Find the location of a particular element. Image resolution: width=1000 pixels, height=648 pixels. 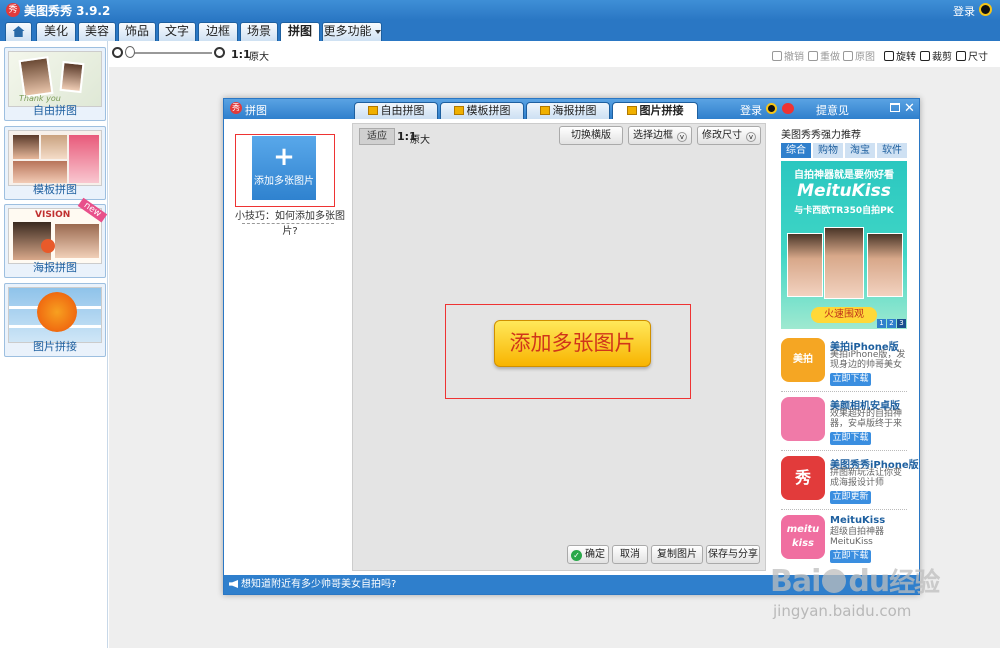

tip-link: 小技巧：如何添加多张图片? is located at coordinates (290, 222).